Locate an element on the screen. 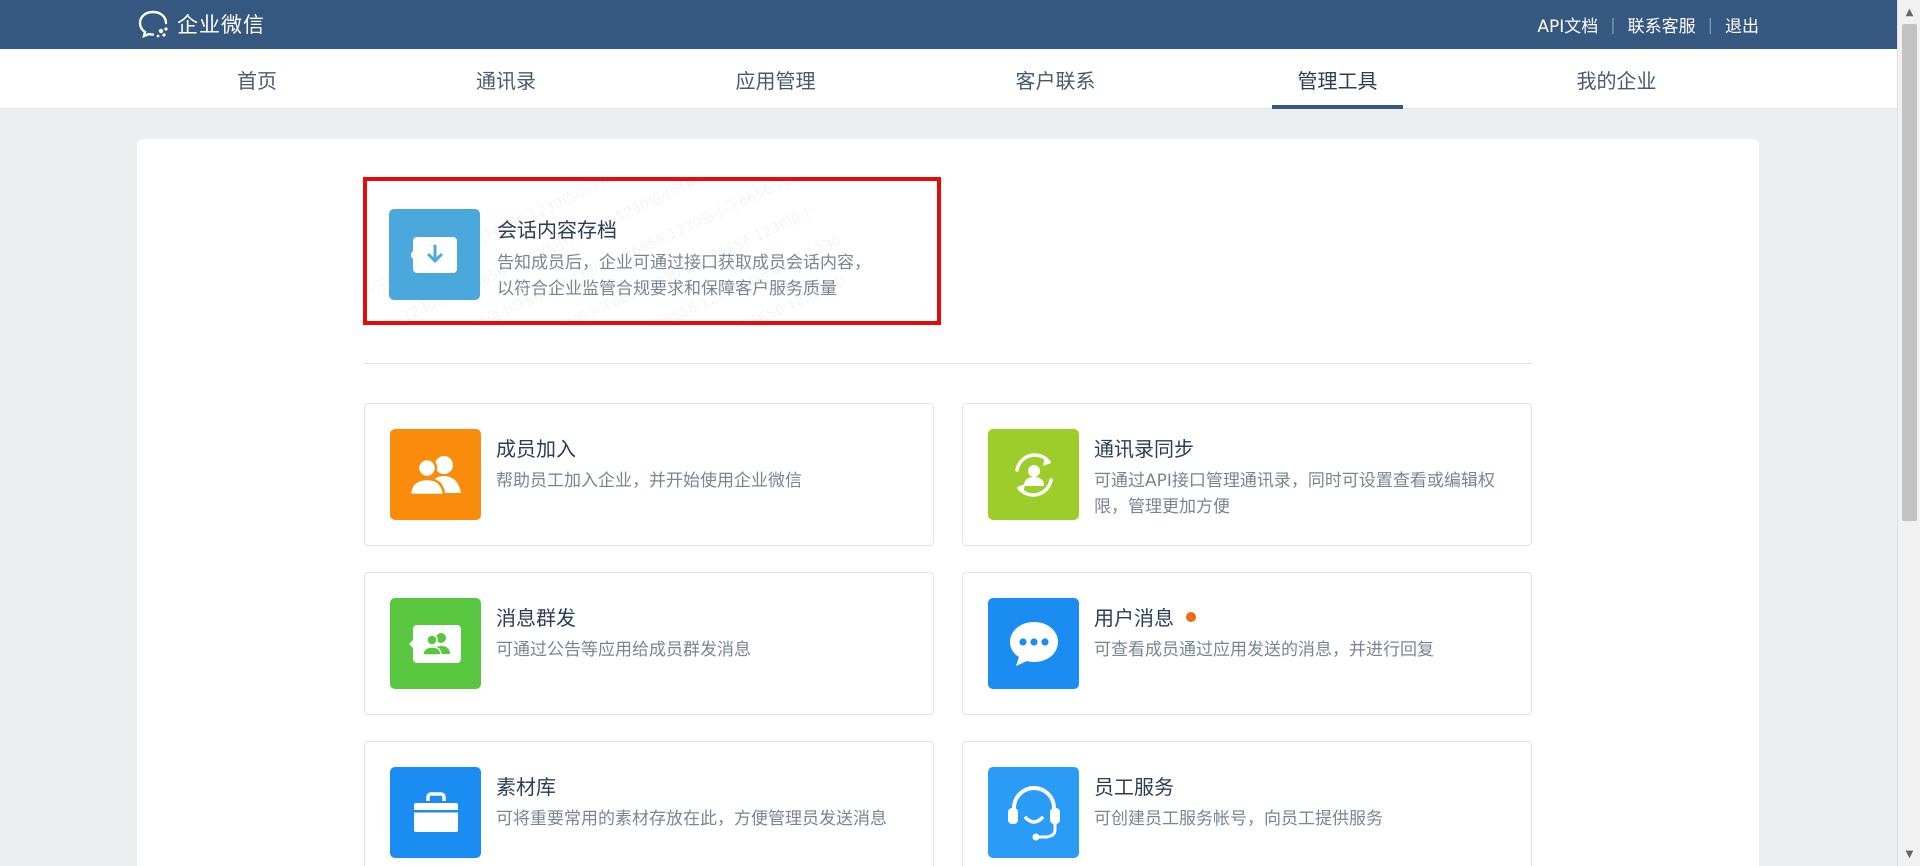  page-scrollbar: ▲ ▼ is located at coordinates (1908, 433).